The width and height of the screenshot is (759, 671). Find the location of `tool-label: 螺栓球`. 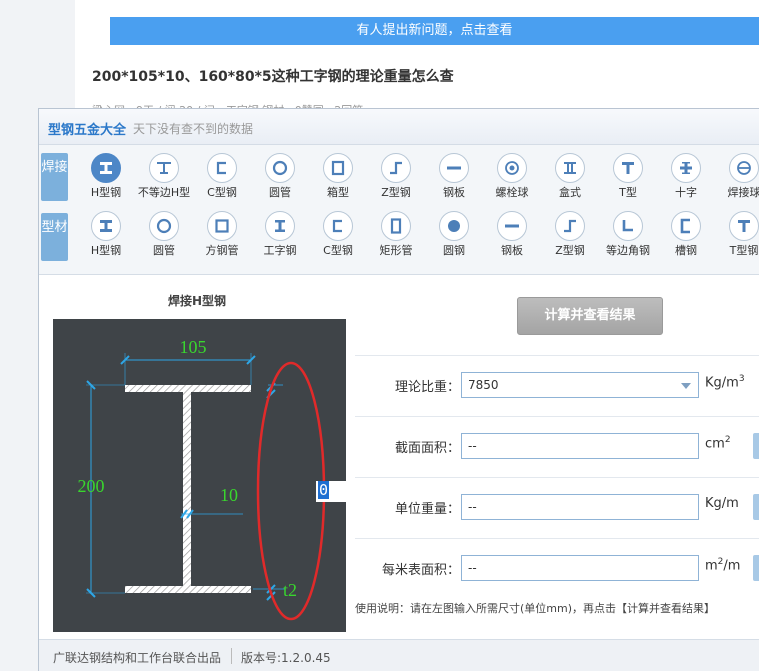

tool-label: 螺栓球 is located at coordinates (512, 192).